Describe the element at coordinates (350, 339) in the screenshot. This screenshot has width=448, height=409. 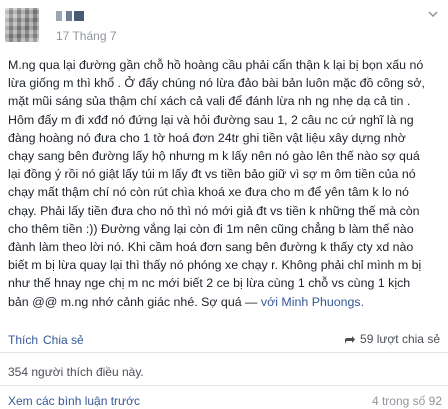
I see `share-icon` at that location.